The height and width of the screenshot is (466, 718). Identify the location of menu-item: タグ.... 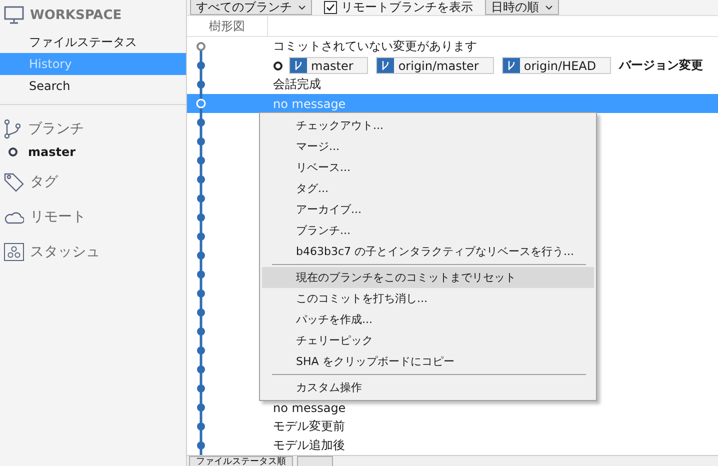
(428, 188).